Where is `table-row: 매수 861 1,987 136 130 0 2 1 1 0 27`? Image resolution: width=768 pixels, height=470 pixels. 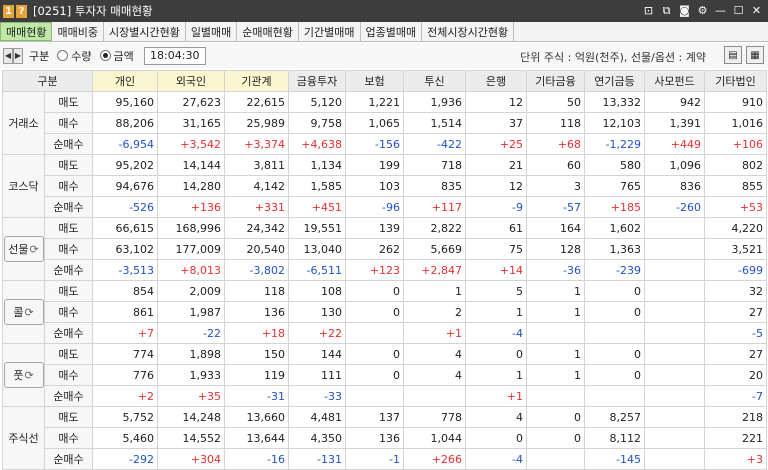
table-row: 매수 861 1,987 136 130 0 2 1 1 0 27 is located at coordinates (385, 312).